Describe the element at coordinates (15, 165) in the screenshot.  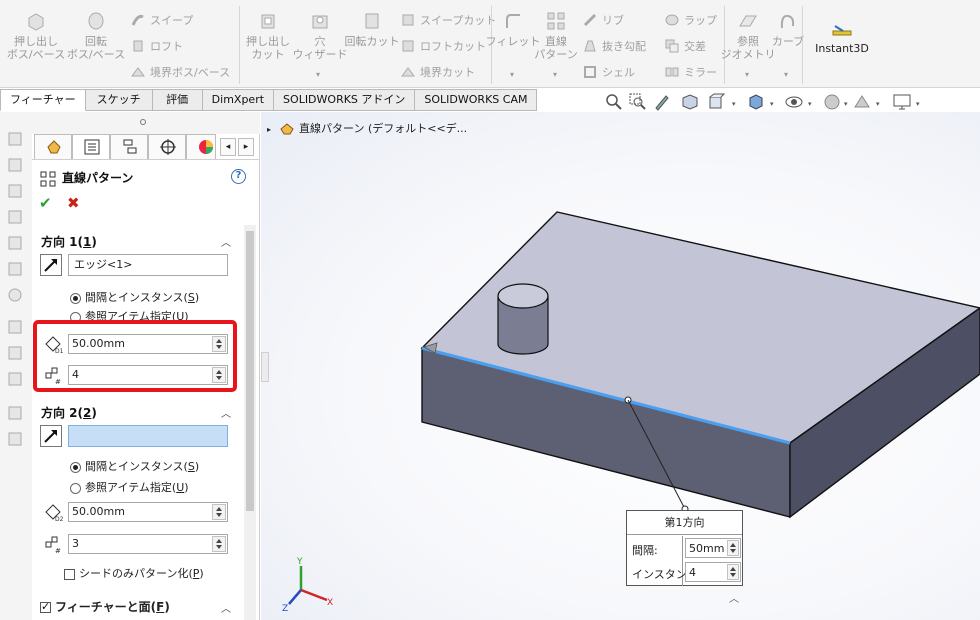
I see `strip-tool-2-icon` at that location.